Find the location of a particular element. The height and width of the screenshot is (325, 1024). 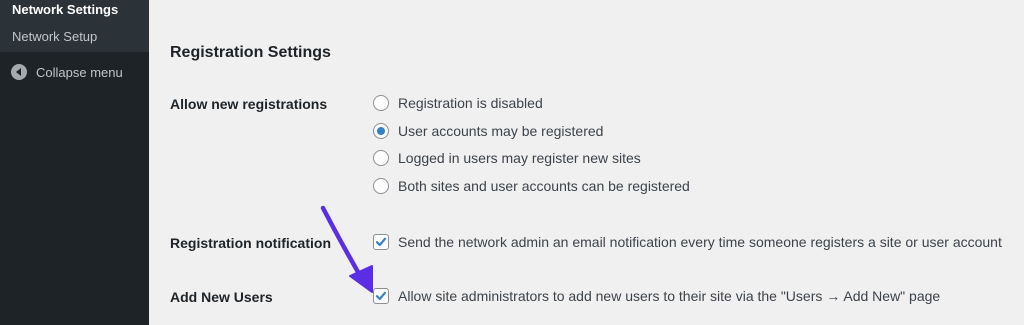

settings-submenu: Network Settings Network Setup is located at coordinates (74, 26).